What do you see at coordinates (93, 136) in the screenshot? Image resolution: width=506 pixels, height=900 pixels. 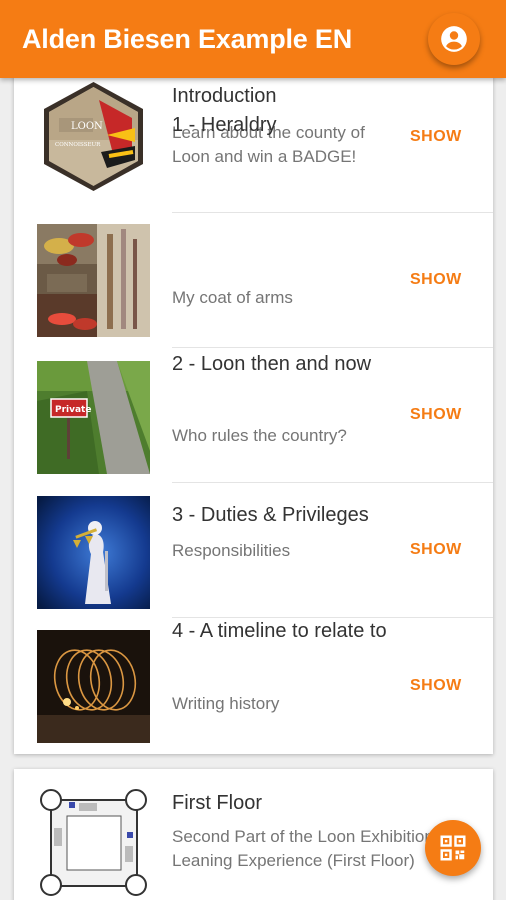 I see `intro-badge-image: LOON CONNOISSEUR` at bounding box center [93, 136].